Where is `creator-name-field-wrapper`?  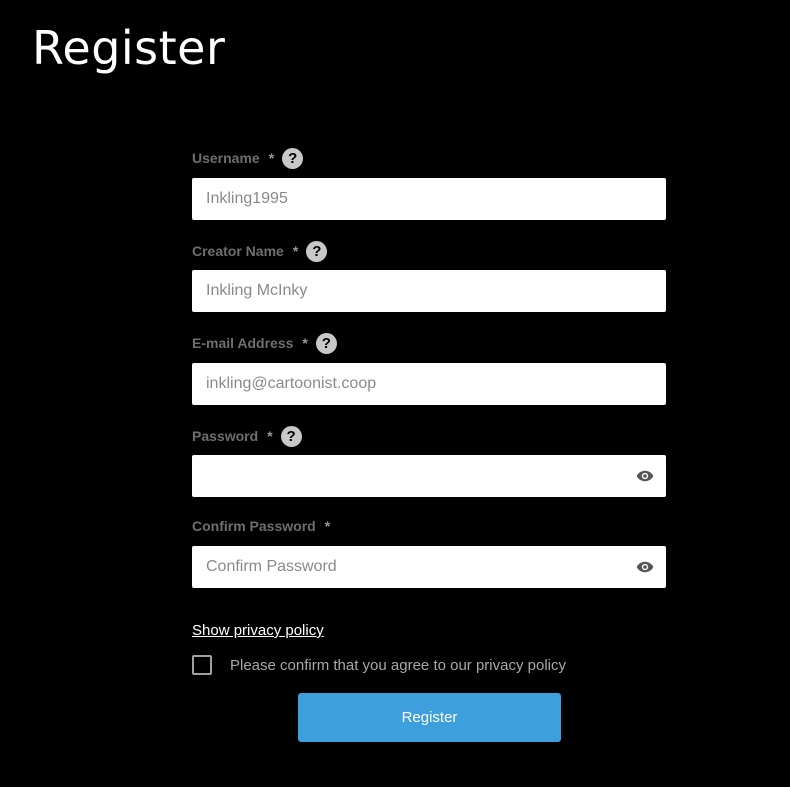 creator-name-field-wrapper is located at coordinates (429, 291).